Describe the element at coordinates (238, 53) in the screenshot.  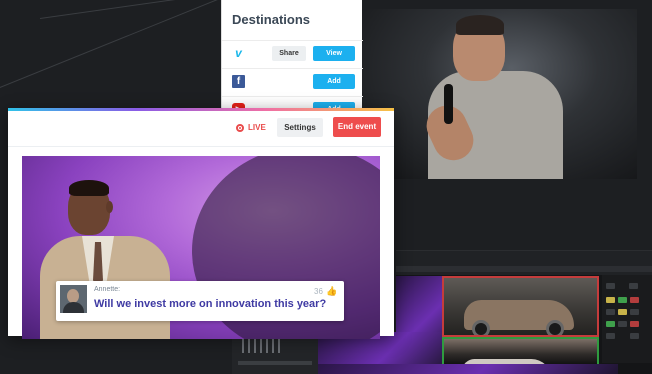
I see `vimeo-icon: v` at that location.